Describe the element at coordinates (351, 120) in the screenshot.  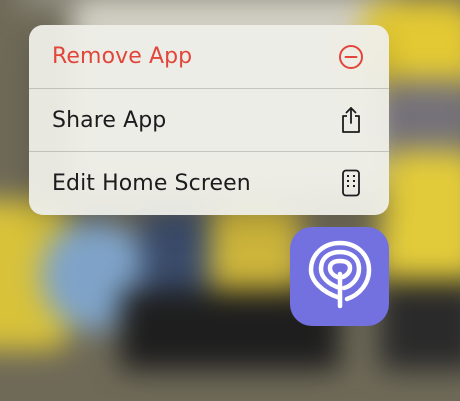
I see `share-icon` at that location.